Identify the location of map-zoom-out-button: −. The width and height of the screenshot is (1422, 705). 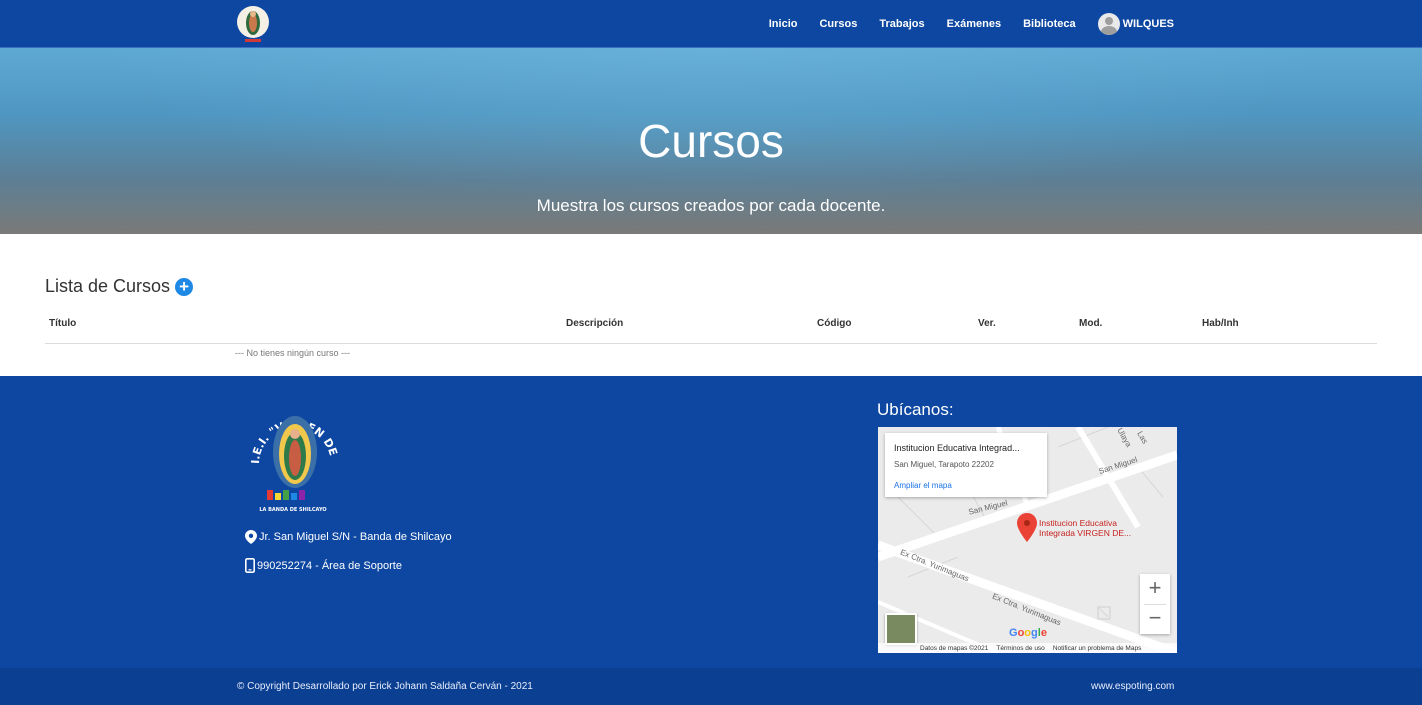
(1155, 619).